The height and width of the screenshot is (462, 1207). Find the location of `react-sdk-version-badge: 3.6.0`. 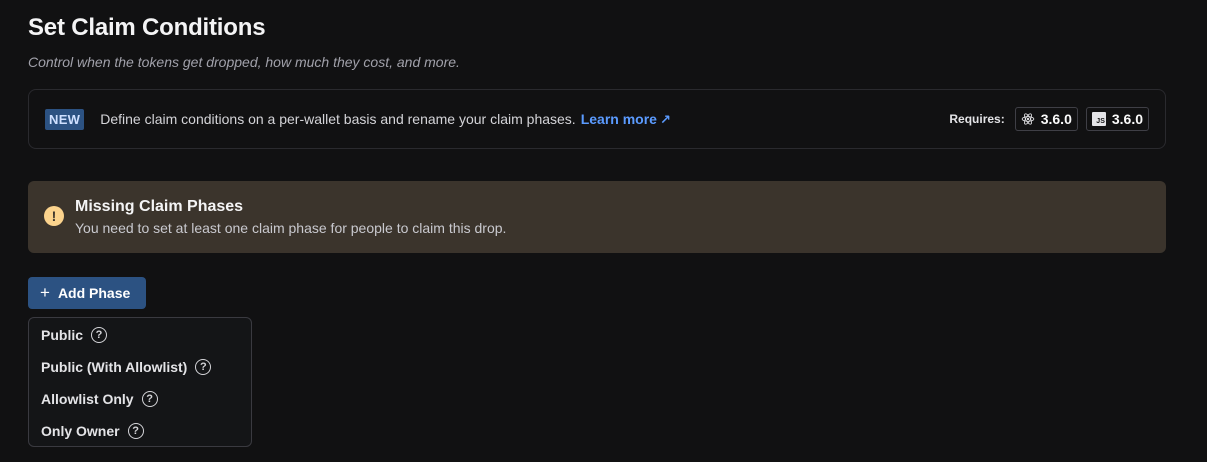

react-sdk-version-badge: 3.6.0 is located at coordinates (1046, 119).